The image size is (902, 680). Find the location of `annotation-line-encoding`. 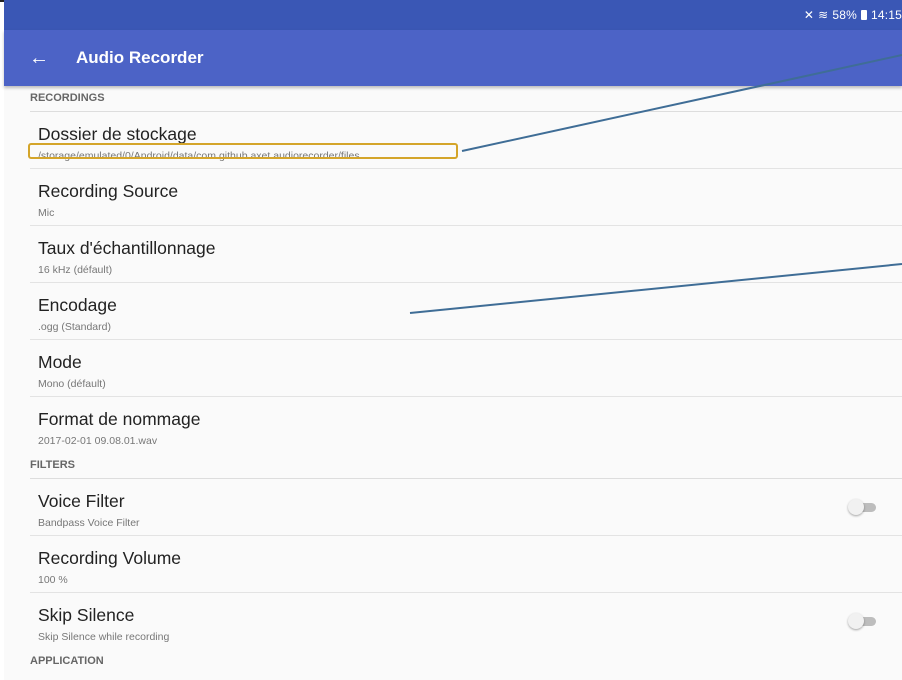

annotation-line-encoding is located at coordinates (655, 288).